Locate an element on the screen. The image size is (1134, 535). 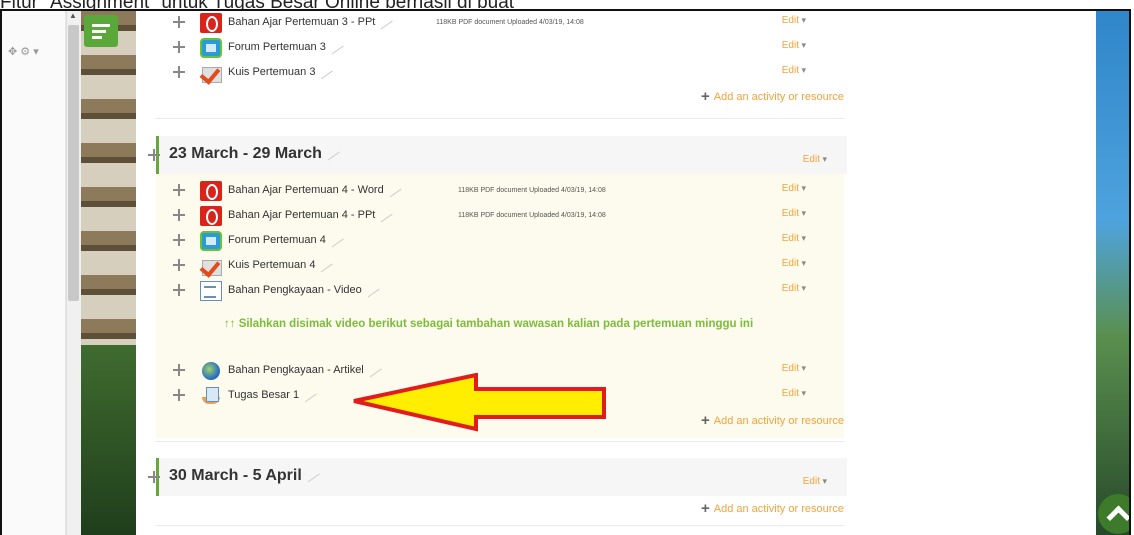
back-to-top-button is located at coordinates (1113, 514).